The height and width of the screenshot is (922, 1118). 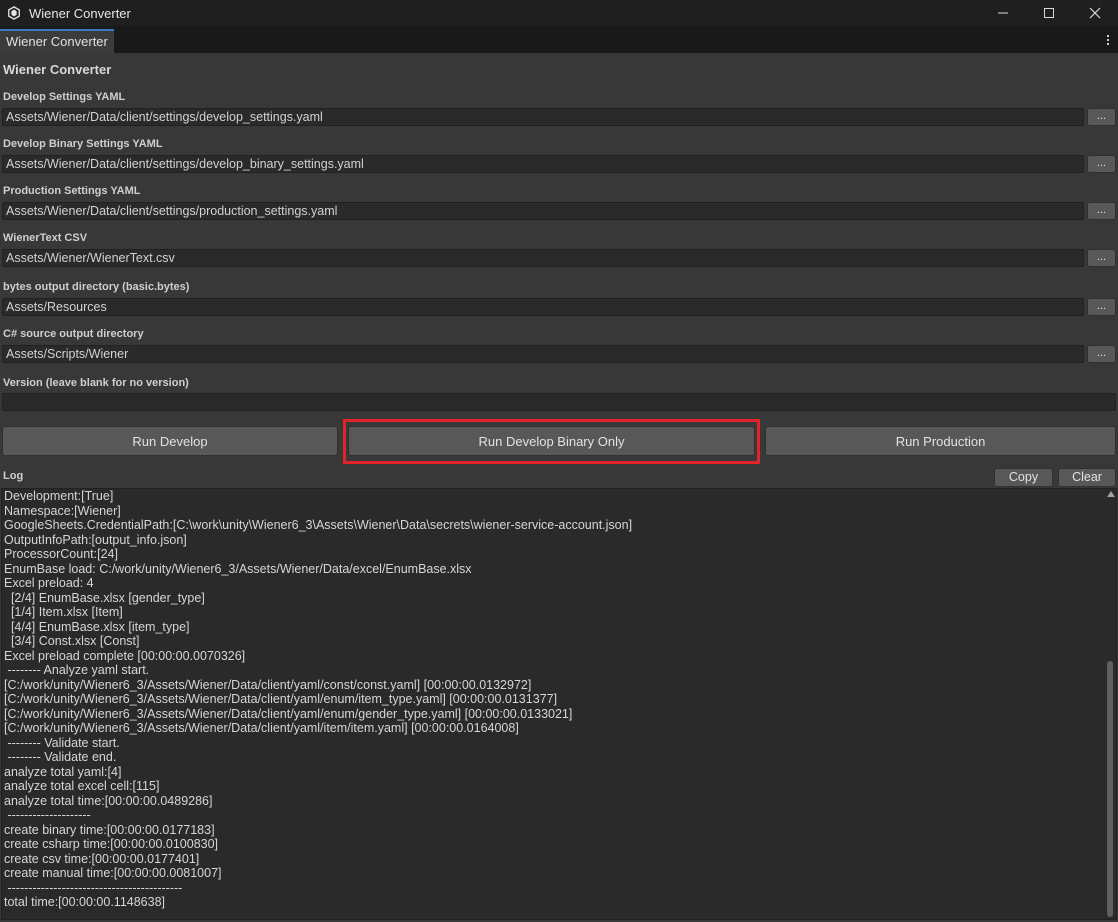 I want to click on unity-app-icon, so click(x=14, y=13).